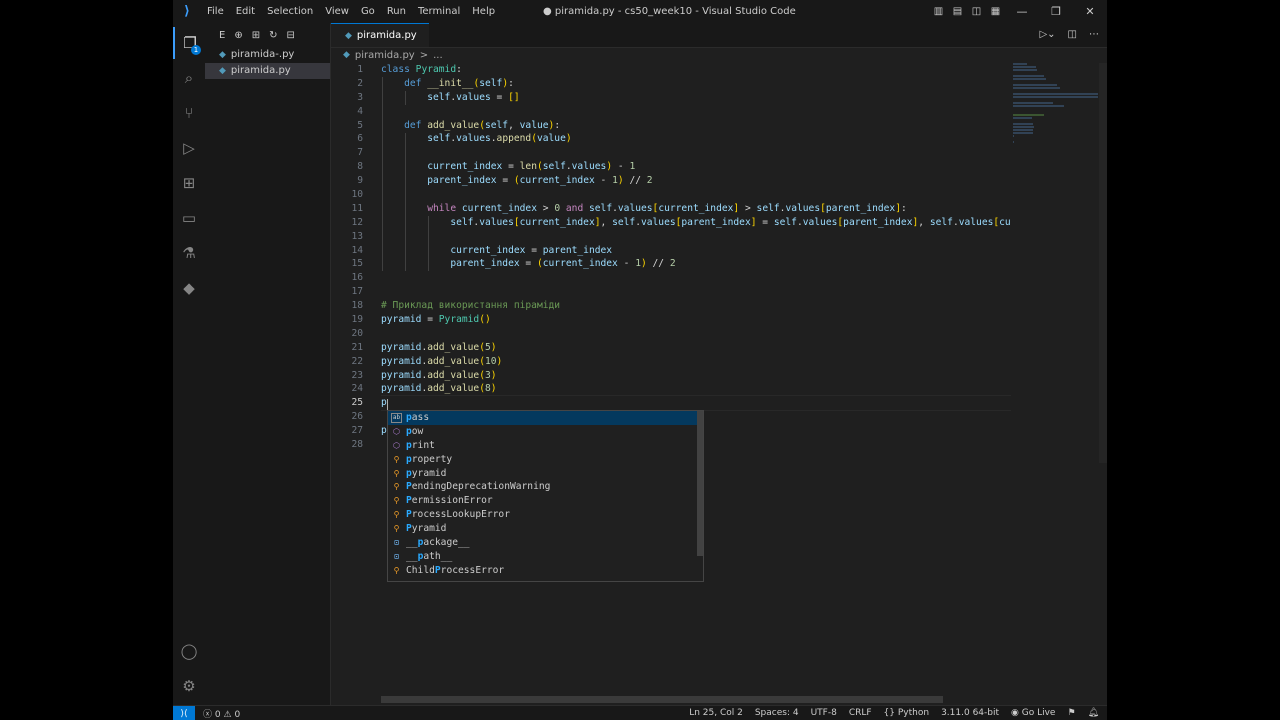 This screenshot has height=720, width=1280. I want to click on class-icon: ⚲, so click(396, 487).